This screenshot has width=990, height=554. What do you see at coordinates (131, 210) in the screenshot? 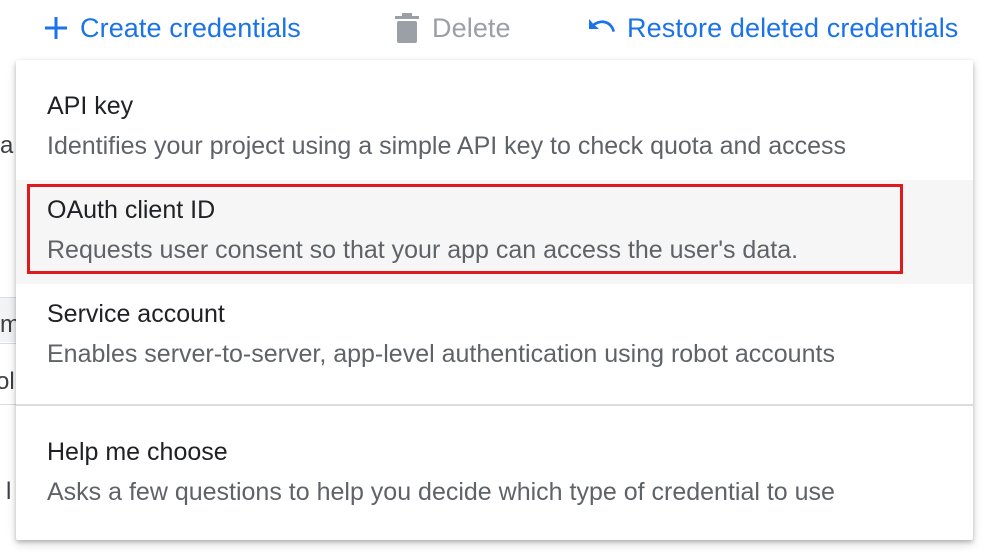
I see `menu-item-title: OAuth client ID` at bounding box center [131, 210].